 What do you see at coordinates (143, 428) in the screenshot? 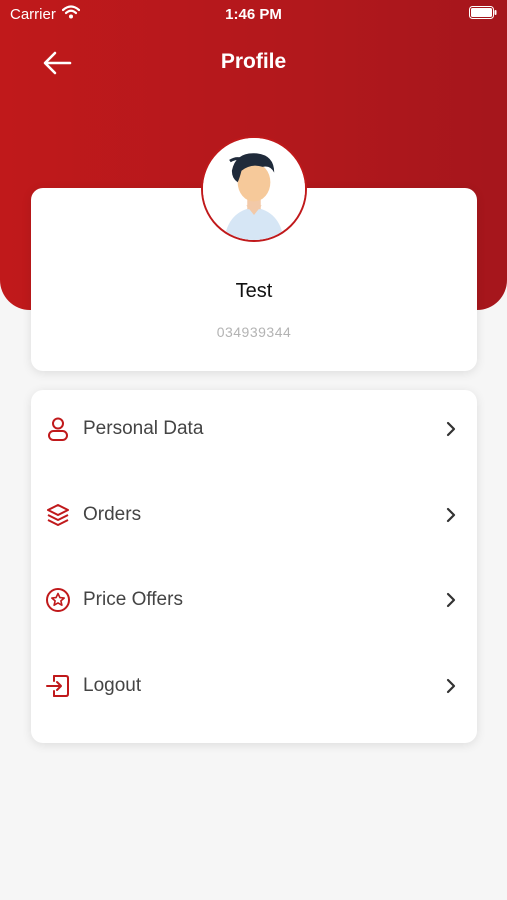
I see `menu-item-label: Personal Data` at bounding box center [143, 428].